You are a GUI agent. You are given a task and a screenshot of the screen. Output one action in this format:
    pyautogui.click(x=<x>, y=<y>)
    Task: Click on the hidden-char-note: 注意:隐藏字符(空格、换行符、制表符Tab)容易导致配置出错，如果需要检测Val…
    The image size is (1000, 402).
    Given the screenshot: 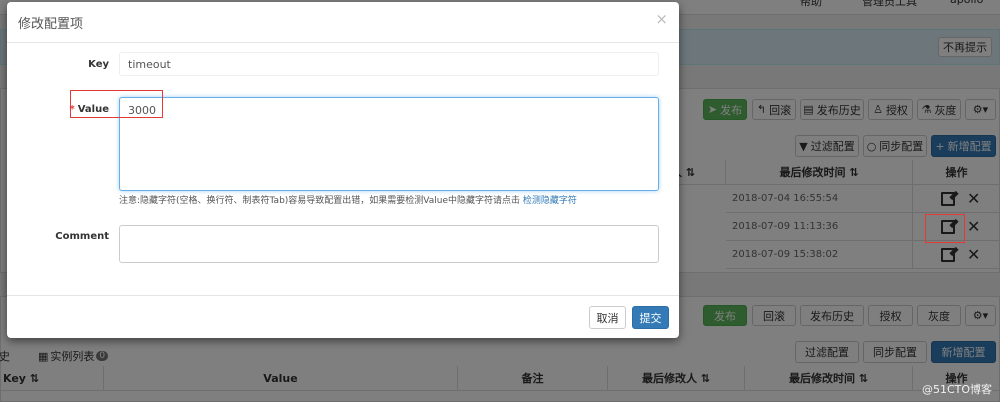 What is the action you would take?
    pyautogui.click(x=348, y=199)
    